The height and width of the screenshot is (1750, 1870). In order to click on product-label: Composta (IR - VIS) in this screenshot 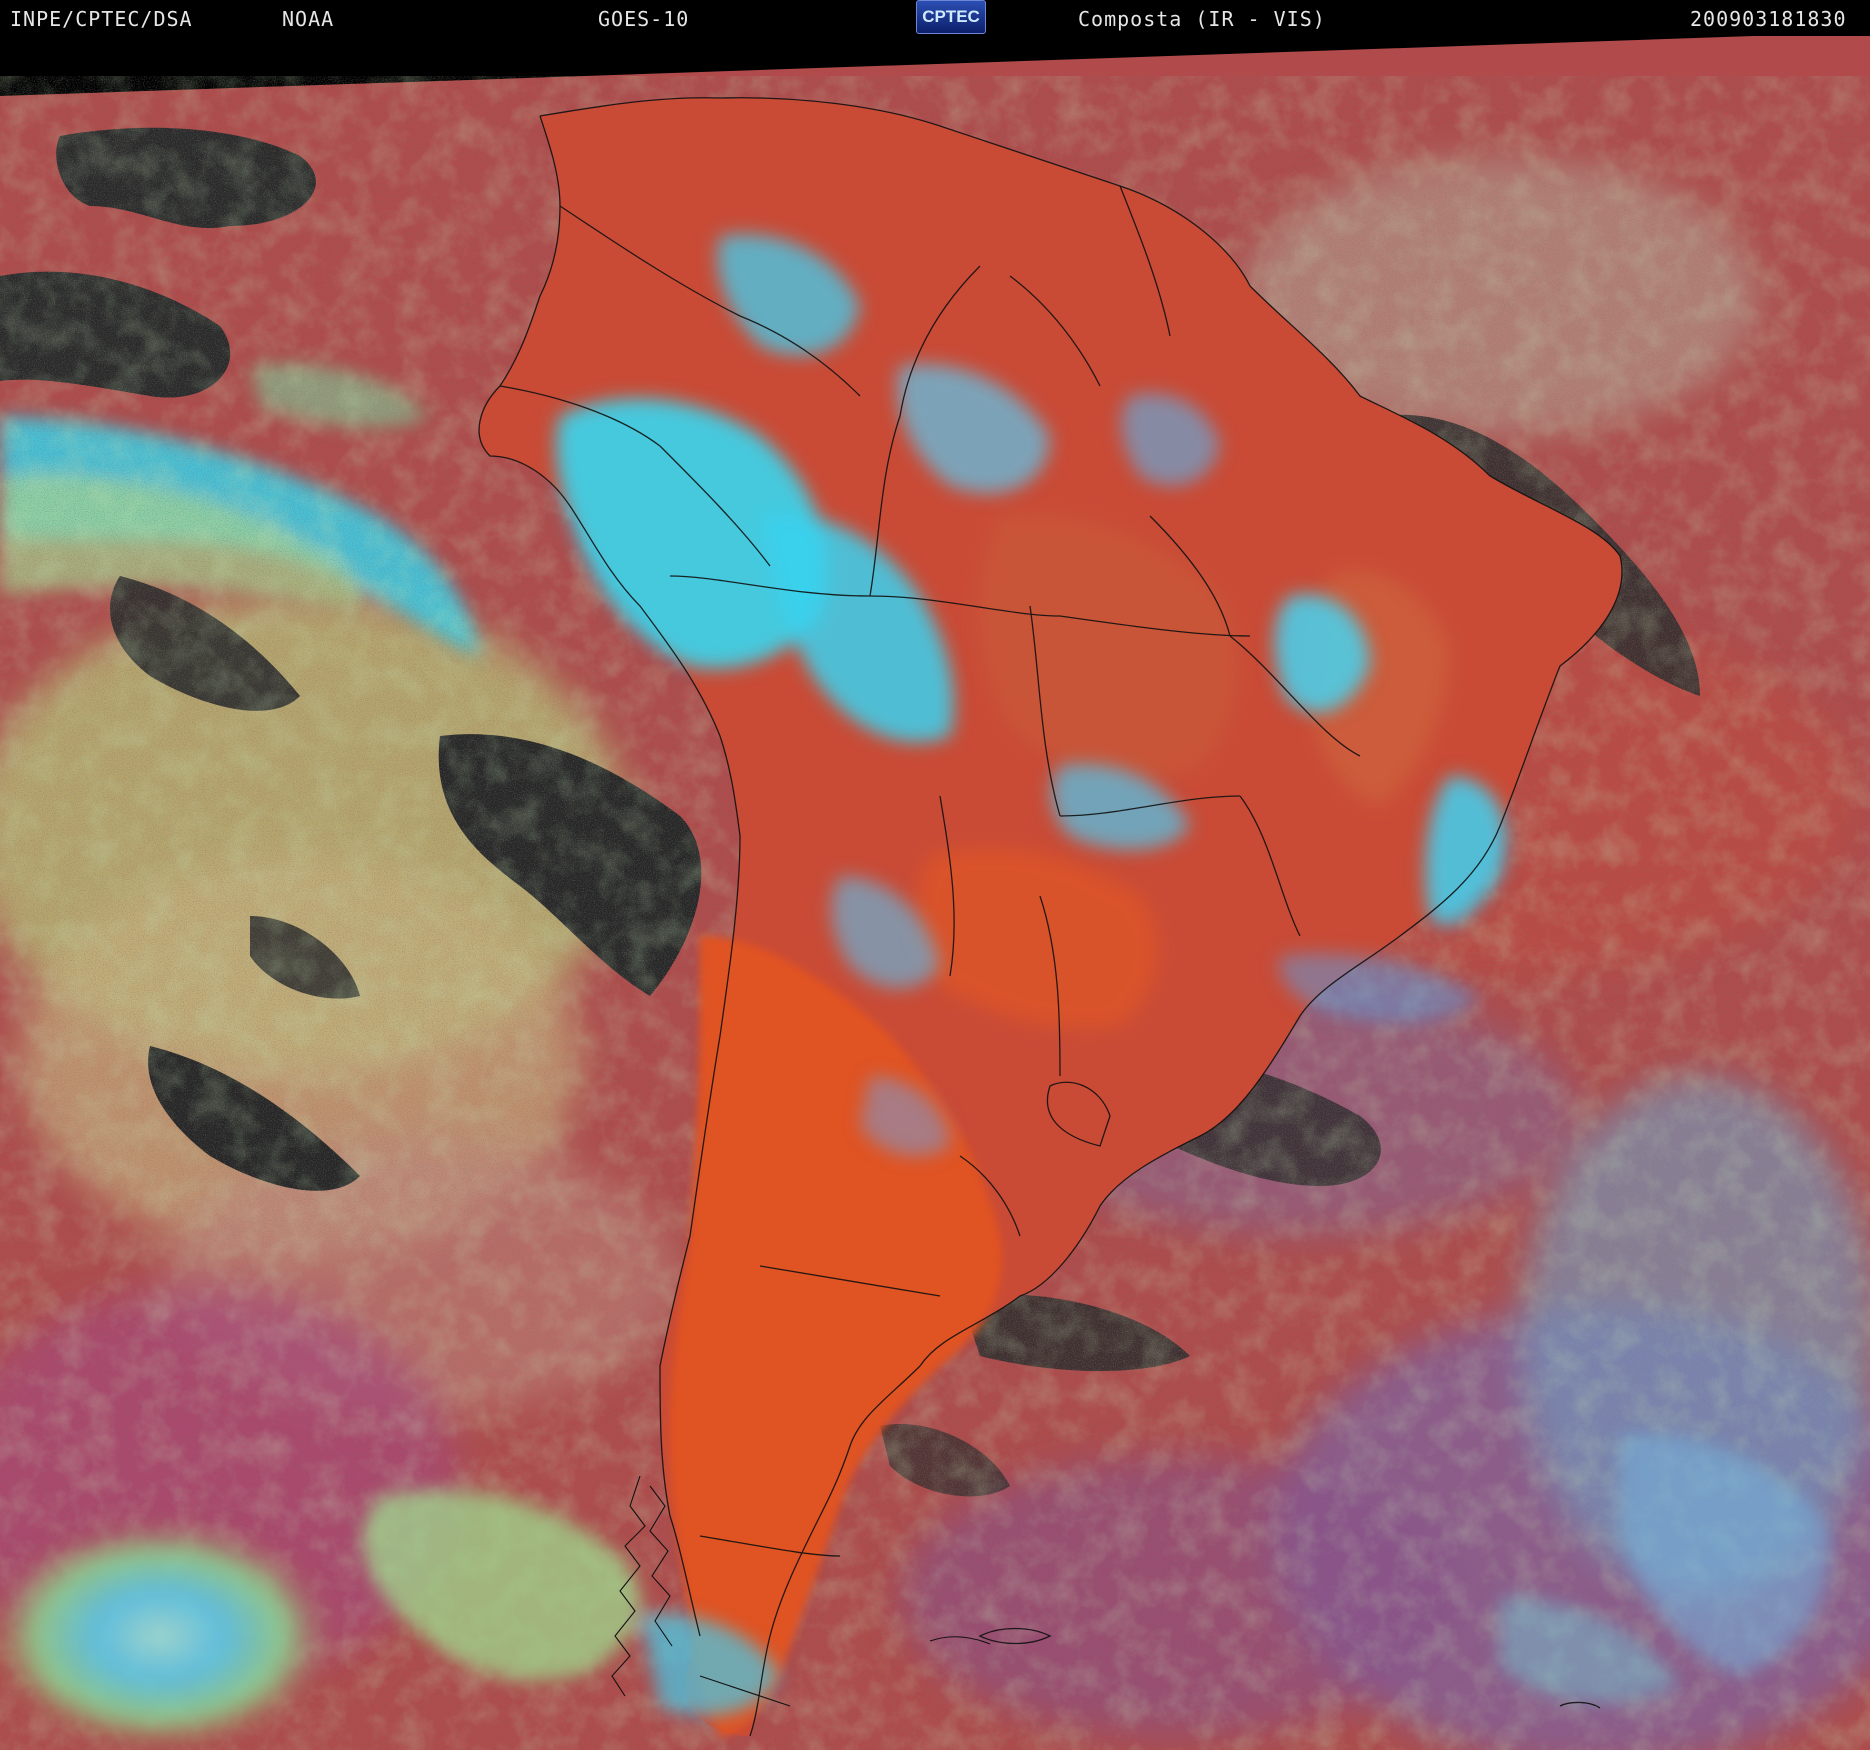, I will do `click(1202, 19)`.